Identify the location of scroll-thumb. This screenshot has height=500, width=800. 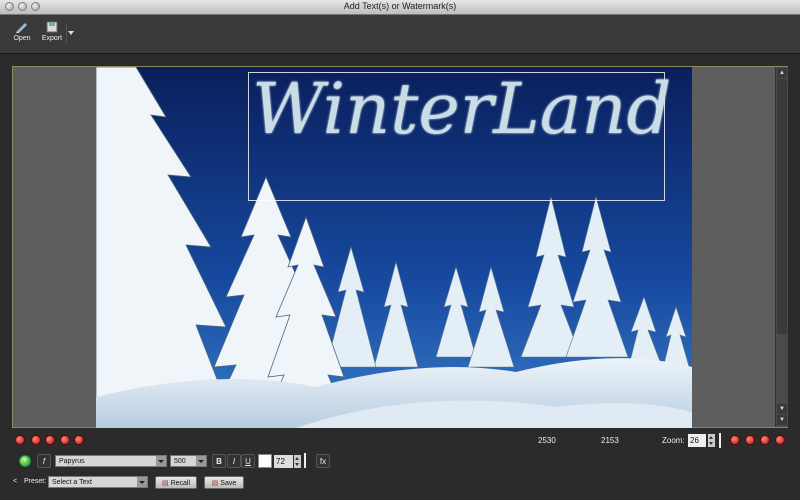
(782, 206).